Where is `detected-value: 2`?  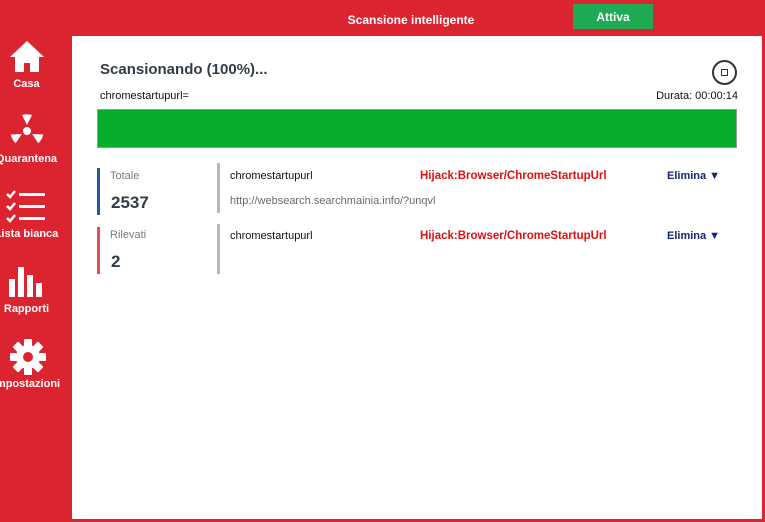 detected-value: 2 is located at coordinates (116, 261).